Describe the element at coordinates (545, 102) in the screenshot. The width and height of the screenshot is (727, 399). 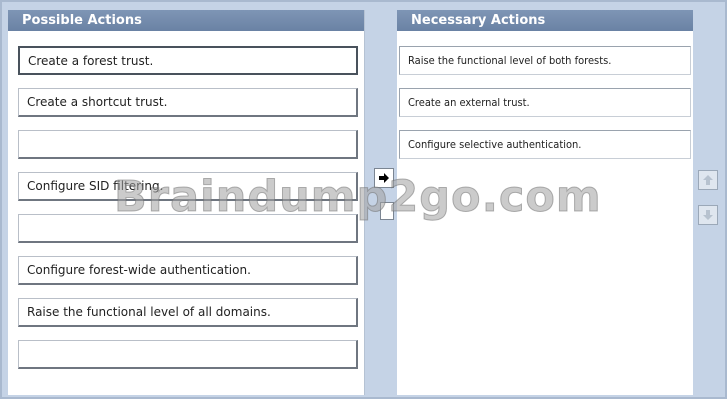
I see `necessary-action-item: Create an external trust.` at that location.